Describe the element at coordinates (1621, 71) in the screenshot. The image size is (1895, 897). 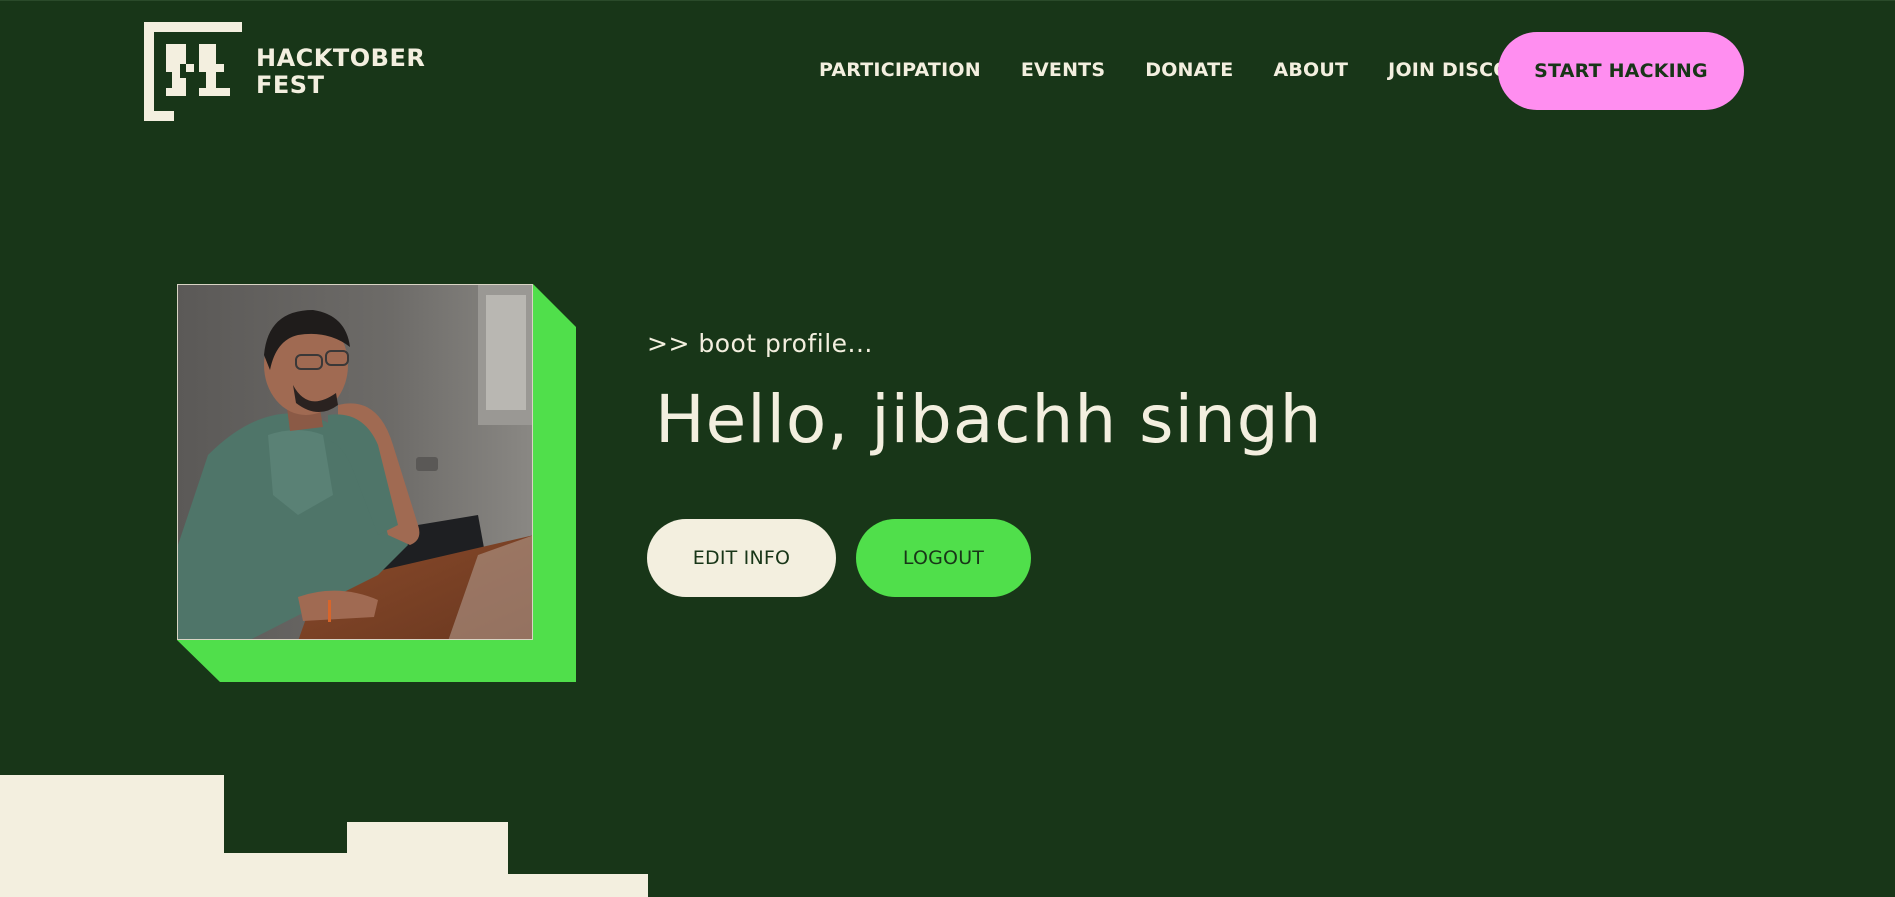
I see `start-hacking-button: START HACKING` at that location.